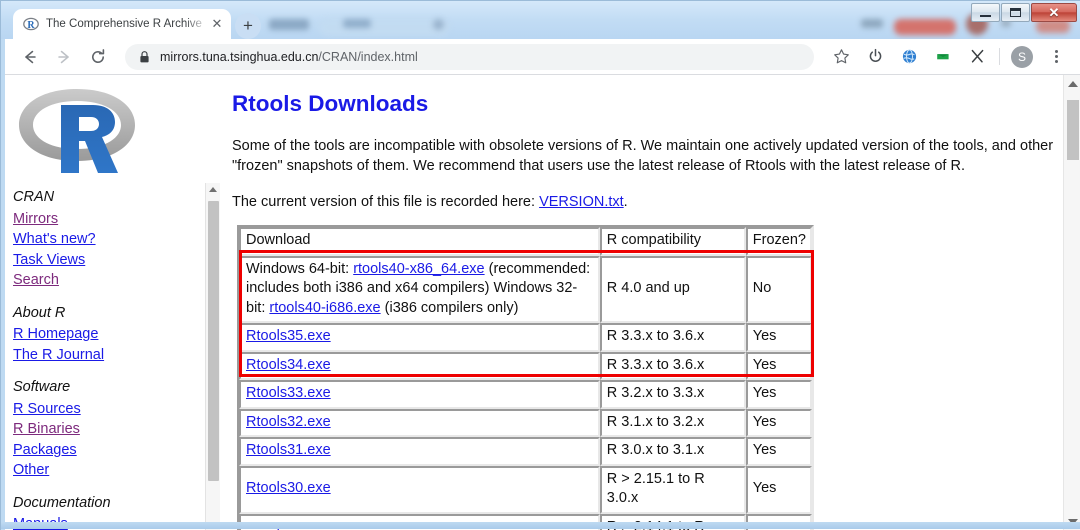  I want to click on maximize-button, so click(1015, 12).